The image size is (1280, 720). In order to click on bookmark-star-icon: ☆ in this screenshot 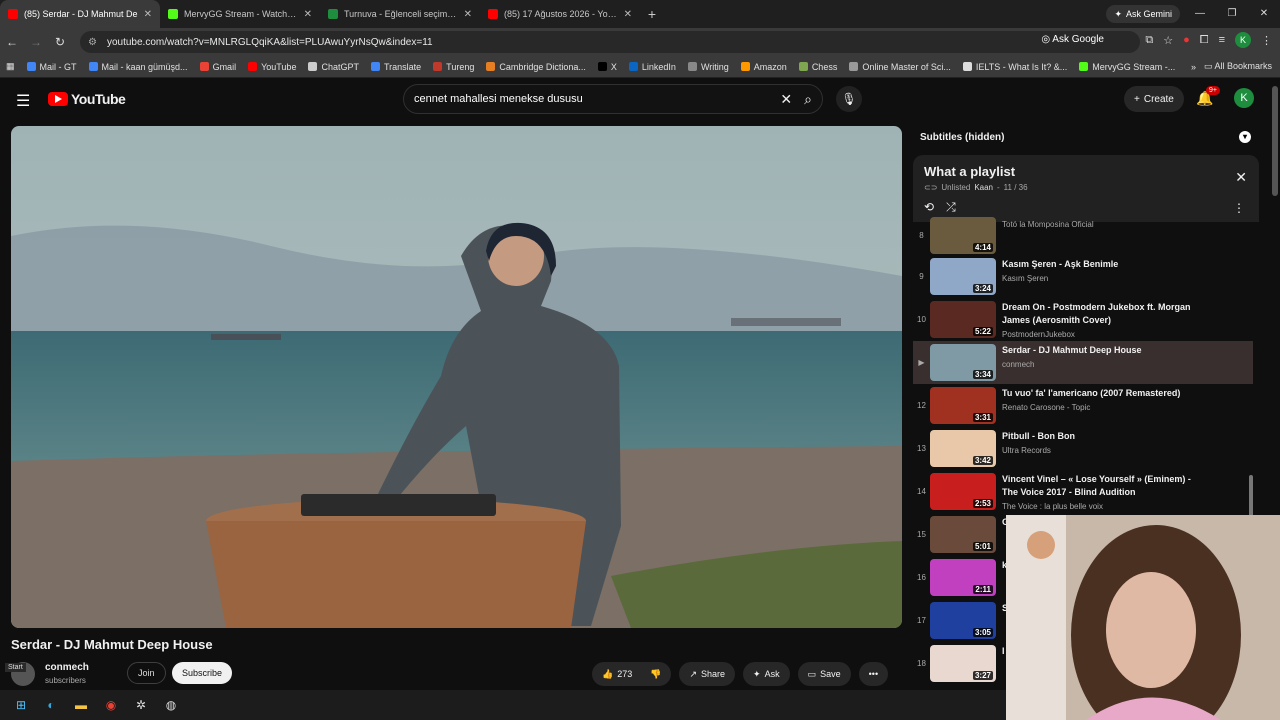, I will do `click(1168, 40)`.